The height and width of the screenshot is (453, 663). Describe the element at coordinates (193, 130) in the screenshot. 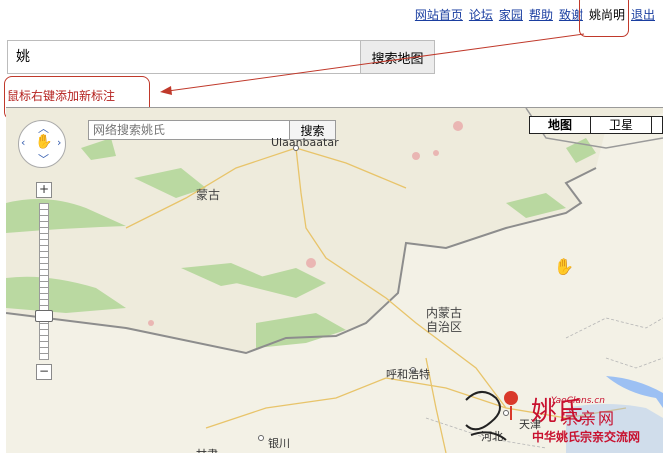

I see `web-search-input` at that location.